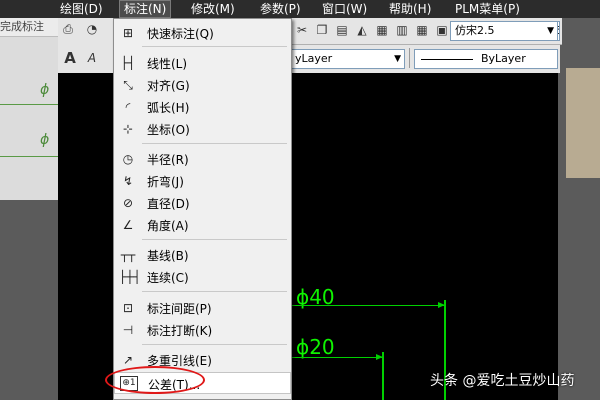 This screenshot has height=400, width=600. I want to click on dimension-line-phi40, so click(367, 305).